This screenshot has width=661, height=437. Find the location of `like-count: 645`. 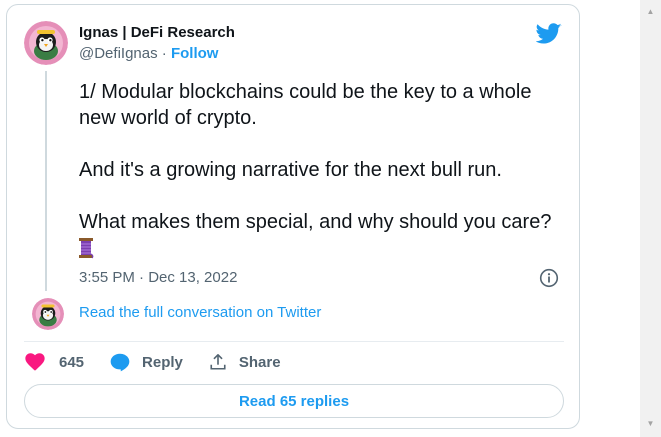

like-count: 645 is located at coordinates (72, 362).